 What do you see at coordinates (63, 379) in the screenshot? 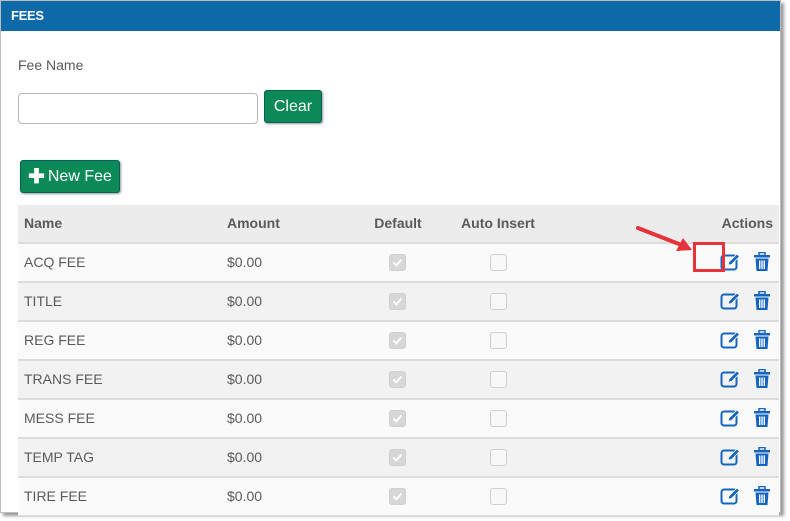
I see `fee-name: TRANS FEE` at bounding box center [63, 379].